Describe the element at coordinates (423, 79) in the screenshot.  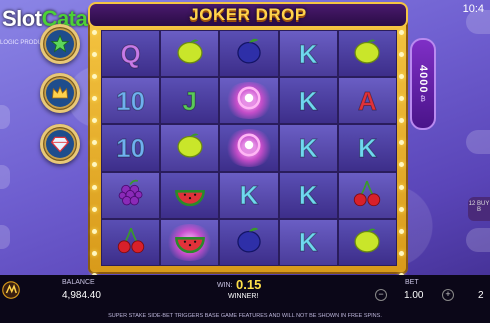
I see `stake-value: 4000` at that location.